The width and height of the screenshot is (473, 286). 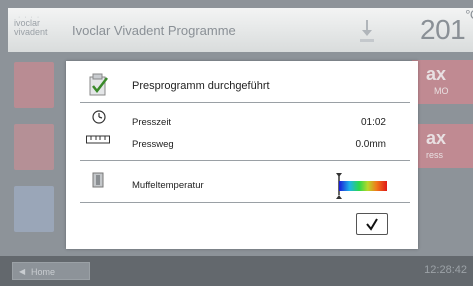 What do you see at coordinates (22, 271) in the screenshot?
I see `back-arrow-icon: ◀` at bounding box center [22, 271].